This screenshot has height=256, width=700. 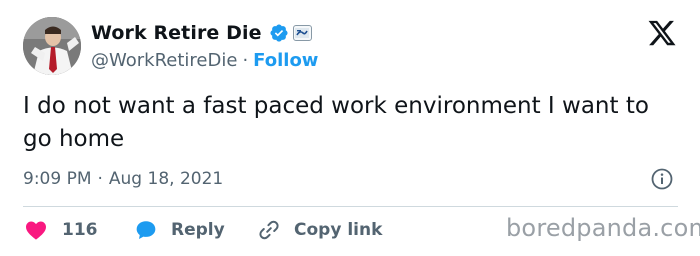 I want to click on reply-label: Reply, so click(x=198, y=230).